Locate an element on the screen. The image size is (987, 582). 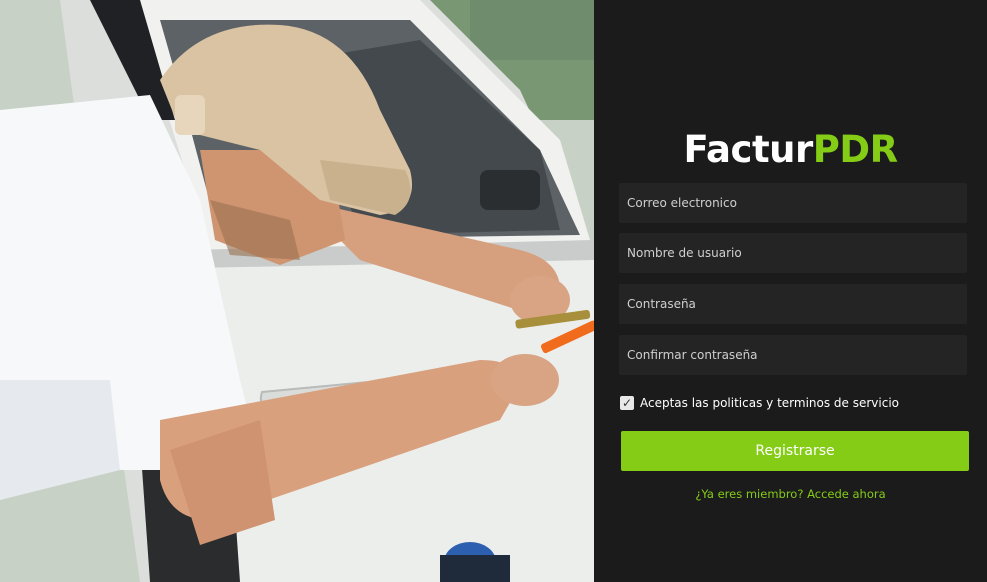
password-field is located at coordinates (793, 304).